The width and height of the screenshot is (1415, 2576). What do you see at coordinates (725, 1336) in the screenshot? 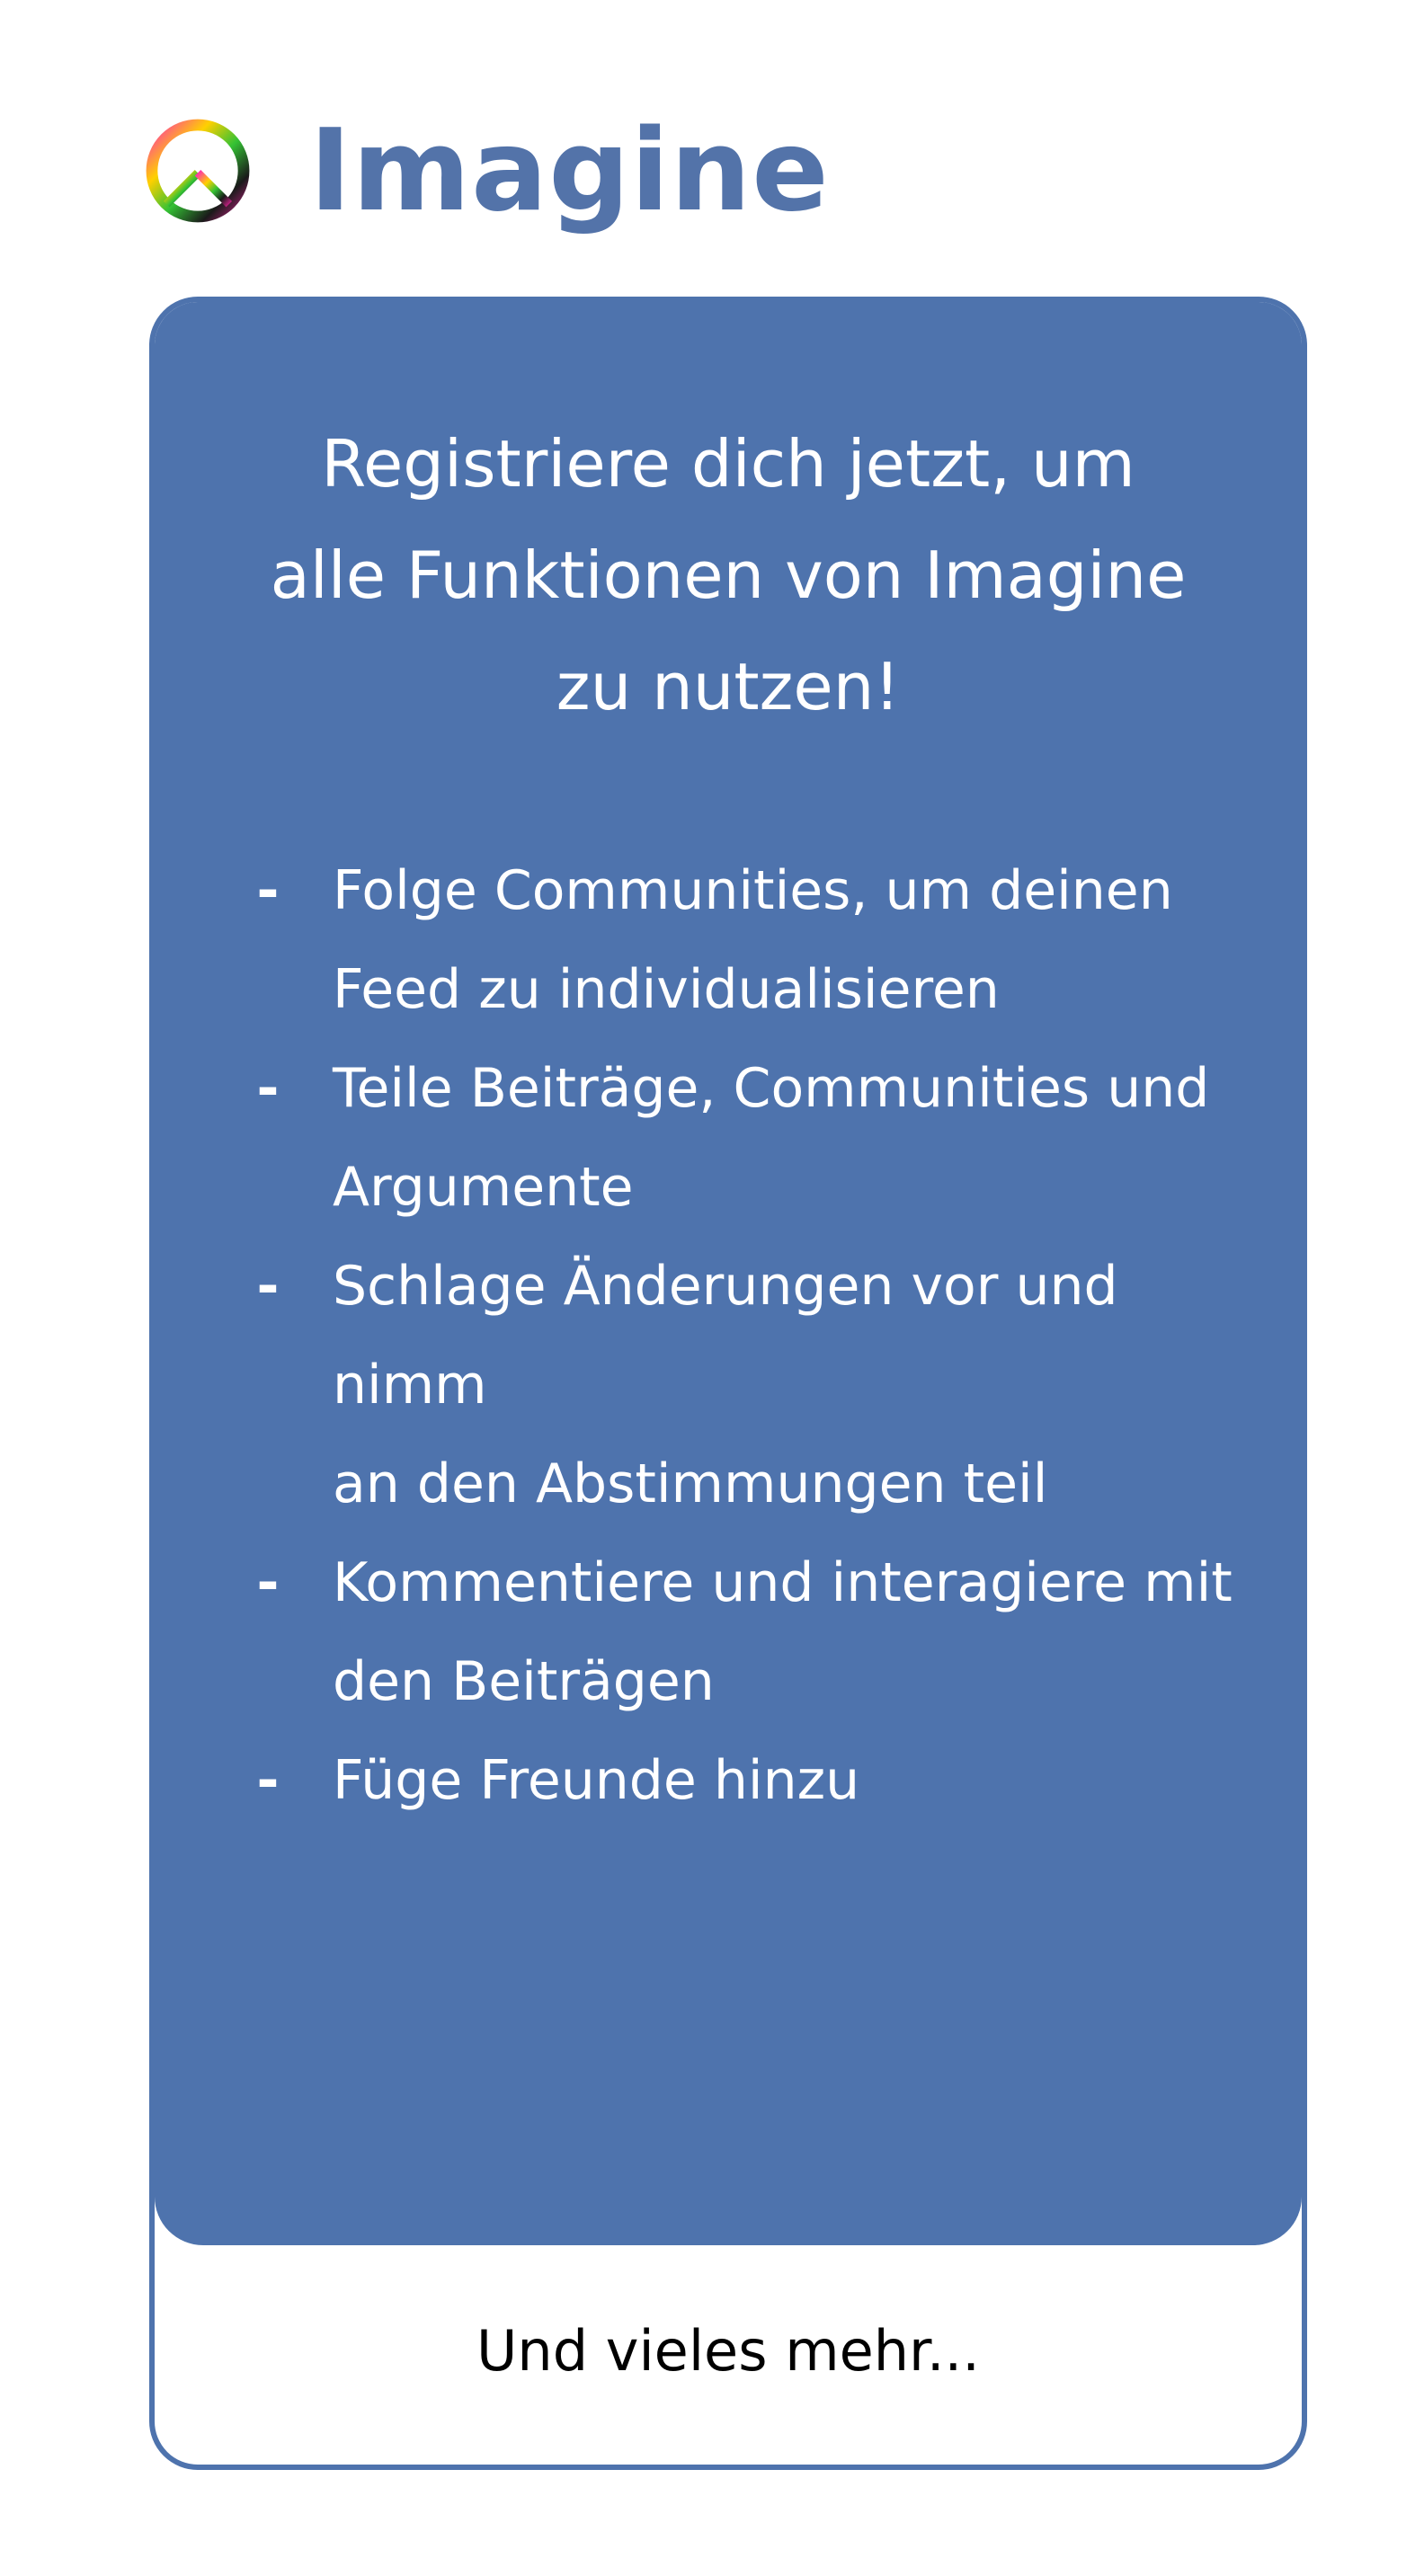
I see `feature-text: Schlage Änderungen vor und nimm` at bounding box center [725, 1336].